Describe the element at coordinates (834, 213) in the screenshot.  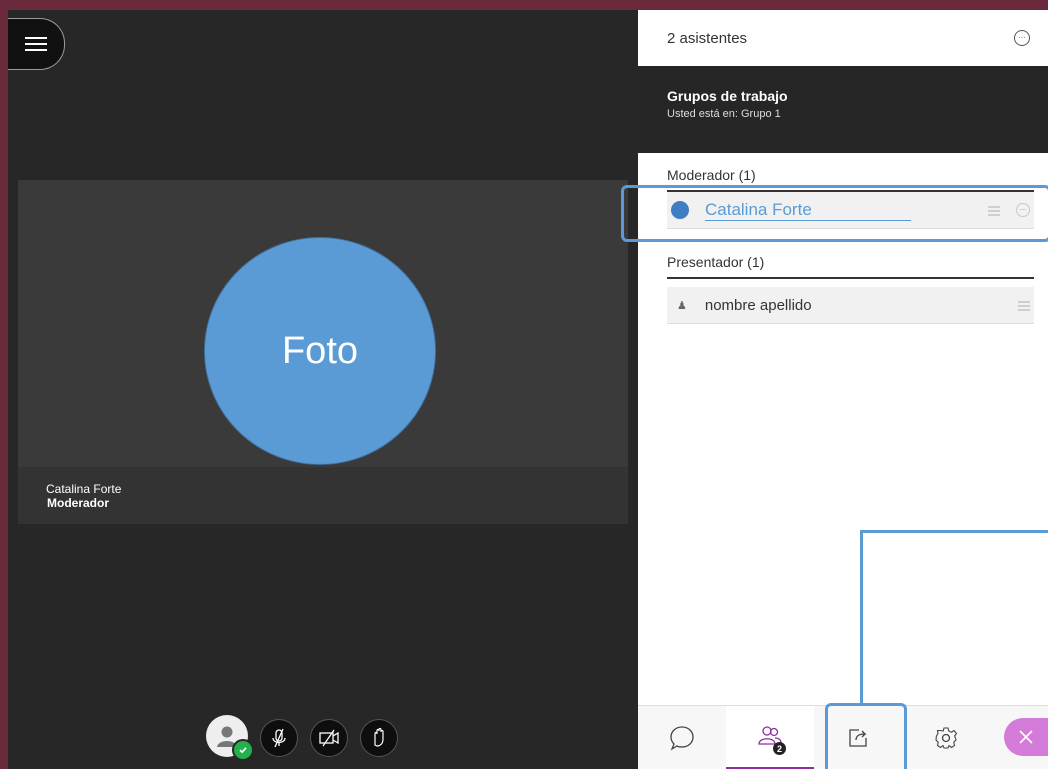
I see `moderator-highlight-box` at that location.